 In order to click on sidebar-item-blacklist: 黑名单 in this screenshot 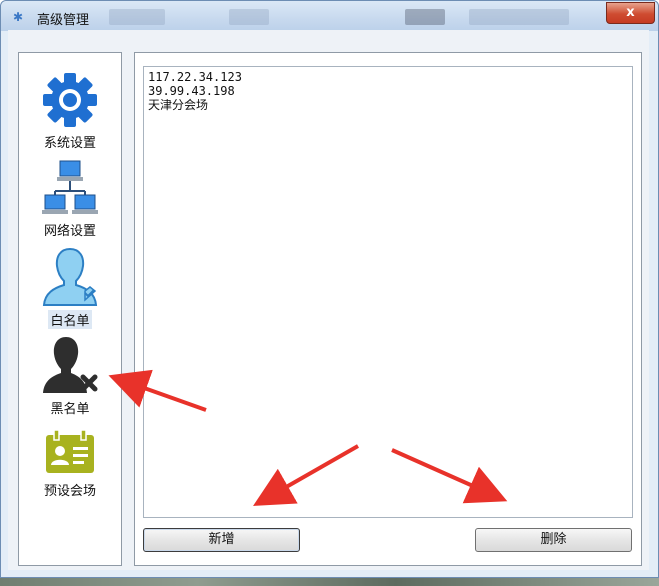, I will do `click(70, 375)`.